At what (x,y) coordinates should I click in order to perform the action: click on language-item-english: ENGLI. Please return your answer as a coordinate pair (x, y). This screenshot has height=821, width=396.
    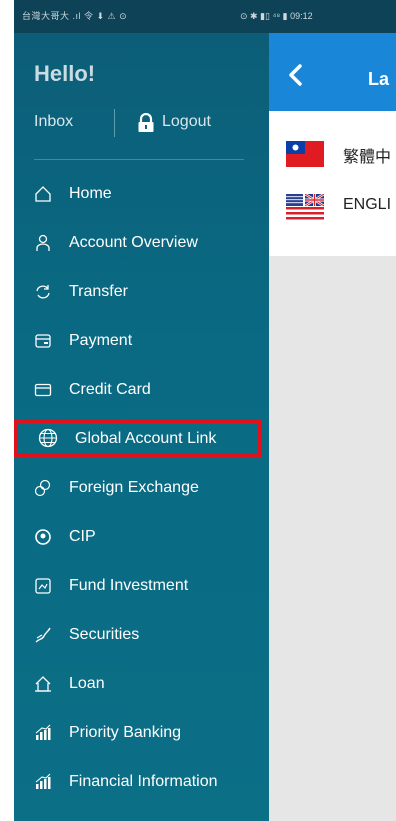
    Looking at the image, I should click on (332, 206).